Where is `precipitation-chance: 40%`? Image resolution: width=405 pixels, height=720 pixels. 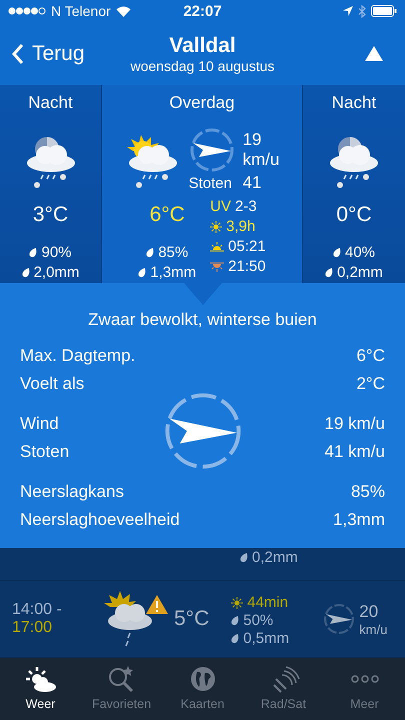 precipitation-chance: 40% is located at coordinates (360, 253).